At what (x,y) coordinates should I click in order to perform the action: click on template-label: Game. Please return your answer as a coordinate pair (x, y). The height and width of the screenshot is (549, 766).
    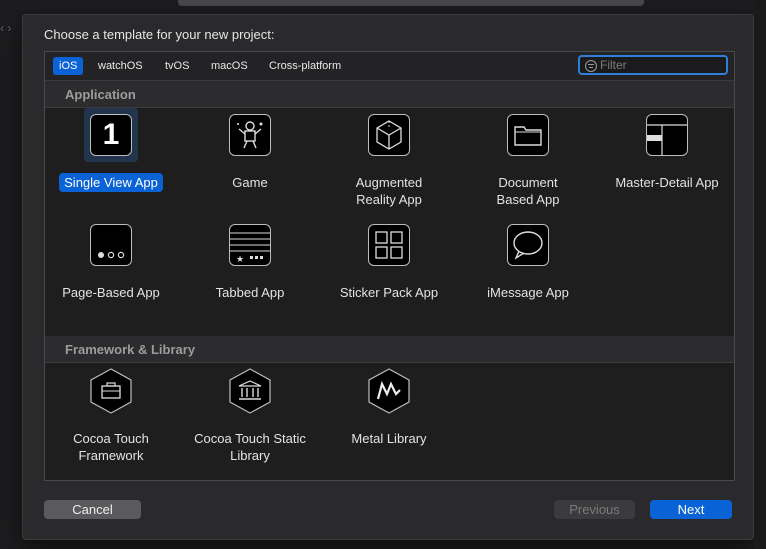
    Looking at the image, I should click on (250, 182).